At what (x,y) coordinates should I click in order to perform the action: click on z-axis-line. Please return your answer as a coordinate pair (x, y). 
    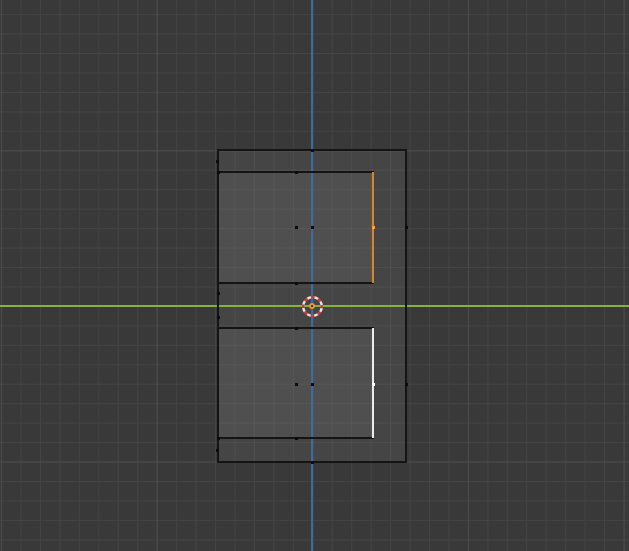
    Looking at the image, I should click on (312, 275).